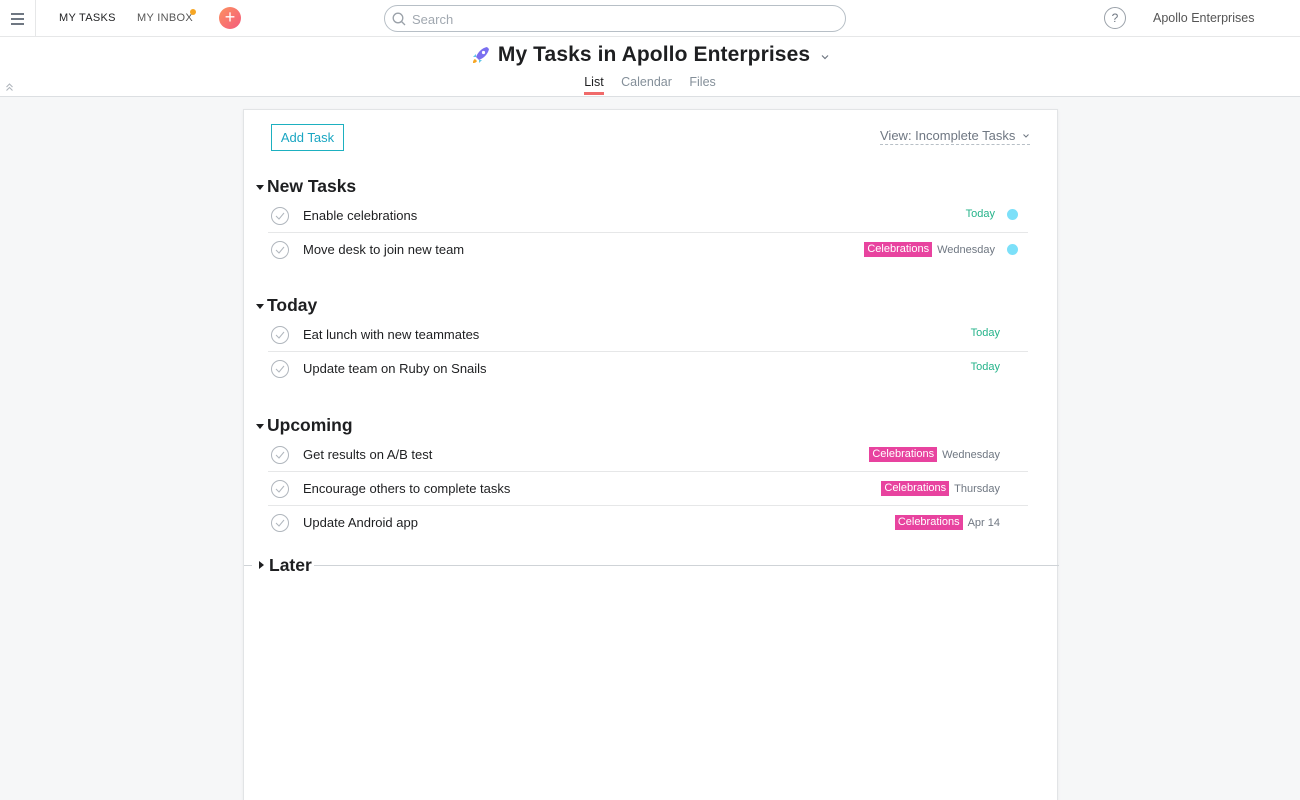  Describe the element at coordinates (648, 369) in the screenshot. I see `task-row: Update team on Ruby on Snails Today` at that location.